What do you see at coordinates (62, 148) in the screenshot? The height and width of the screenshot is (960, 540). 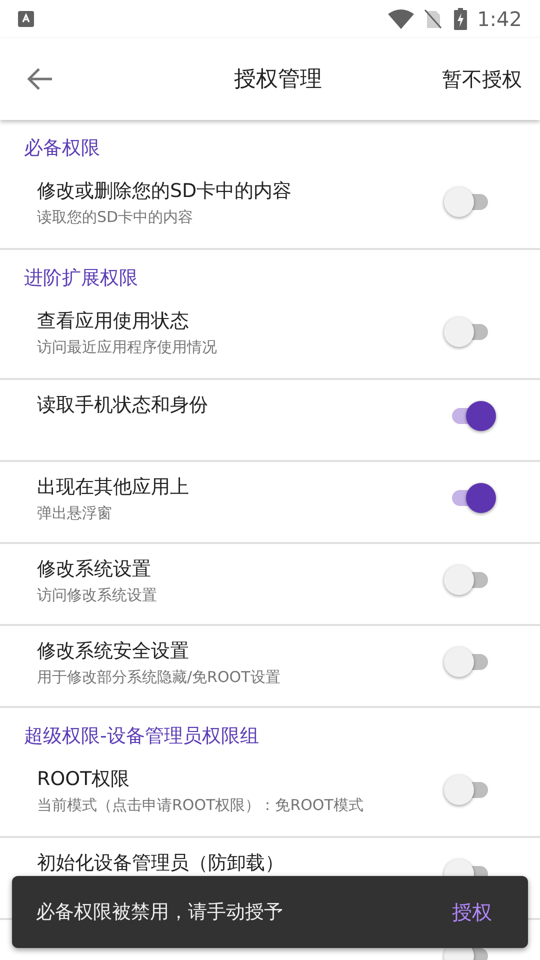 I see `section-header: 必备权限` at bounding box center [62, 148].